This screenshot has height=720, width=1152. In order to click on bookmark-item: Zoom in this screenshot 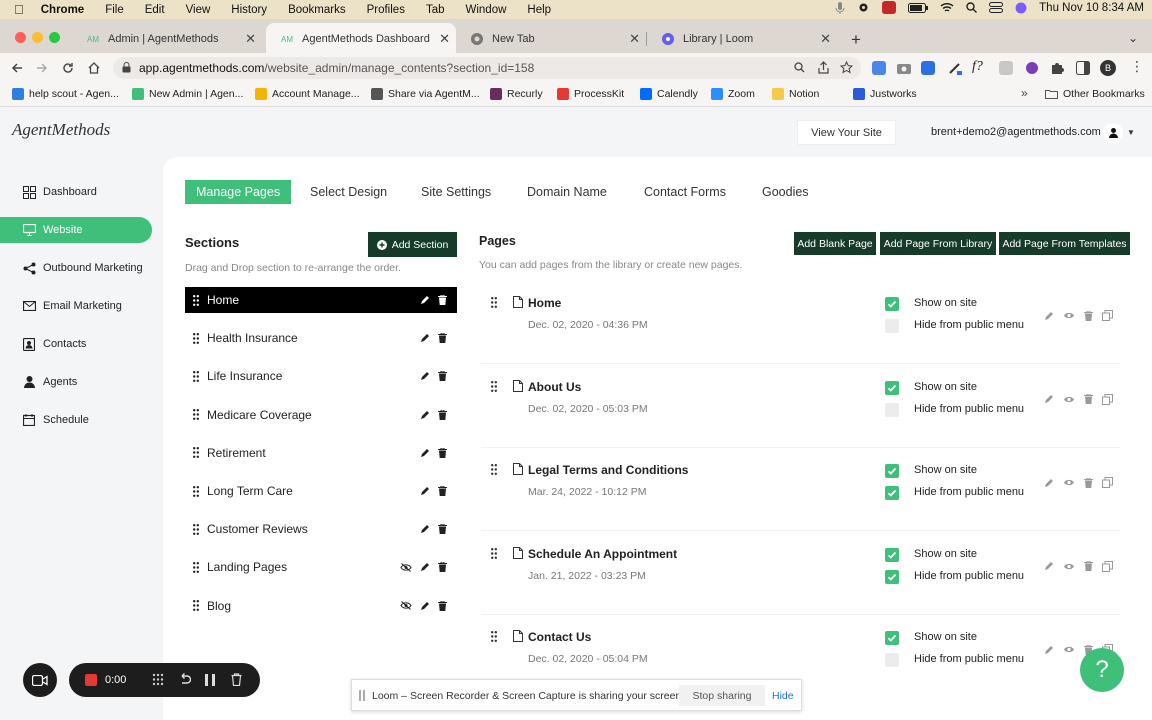, I will do `click(733, 94)`.